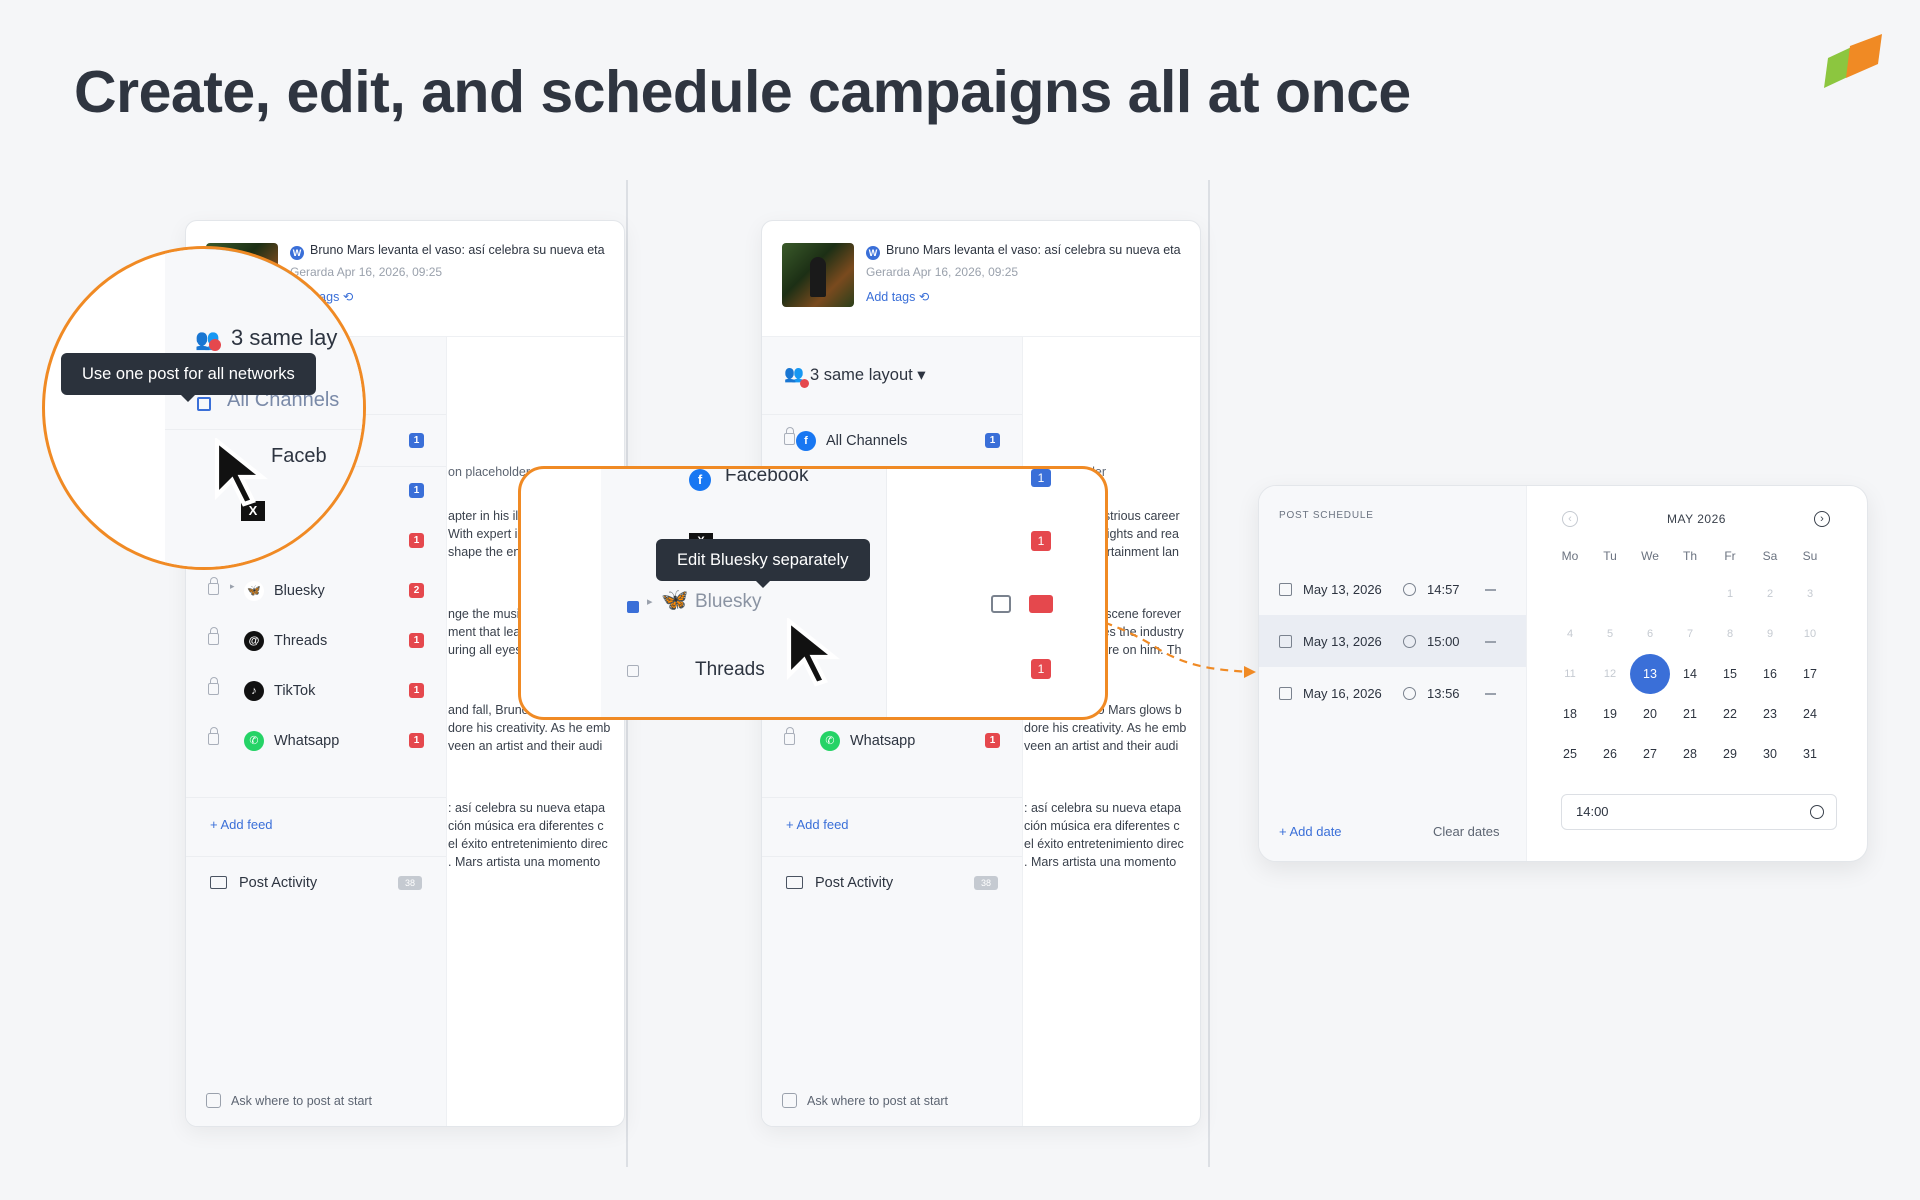 The width and height of the screenshot is (1920, 1200). Describe the element at coordinates (1730, 674) in the screenshot. I see `calendar-day: 15` at that location.